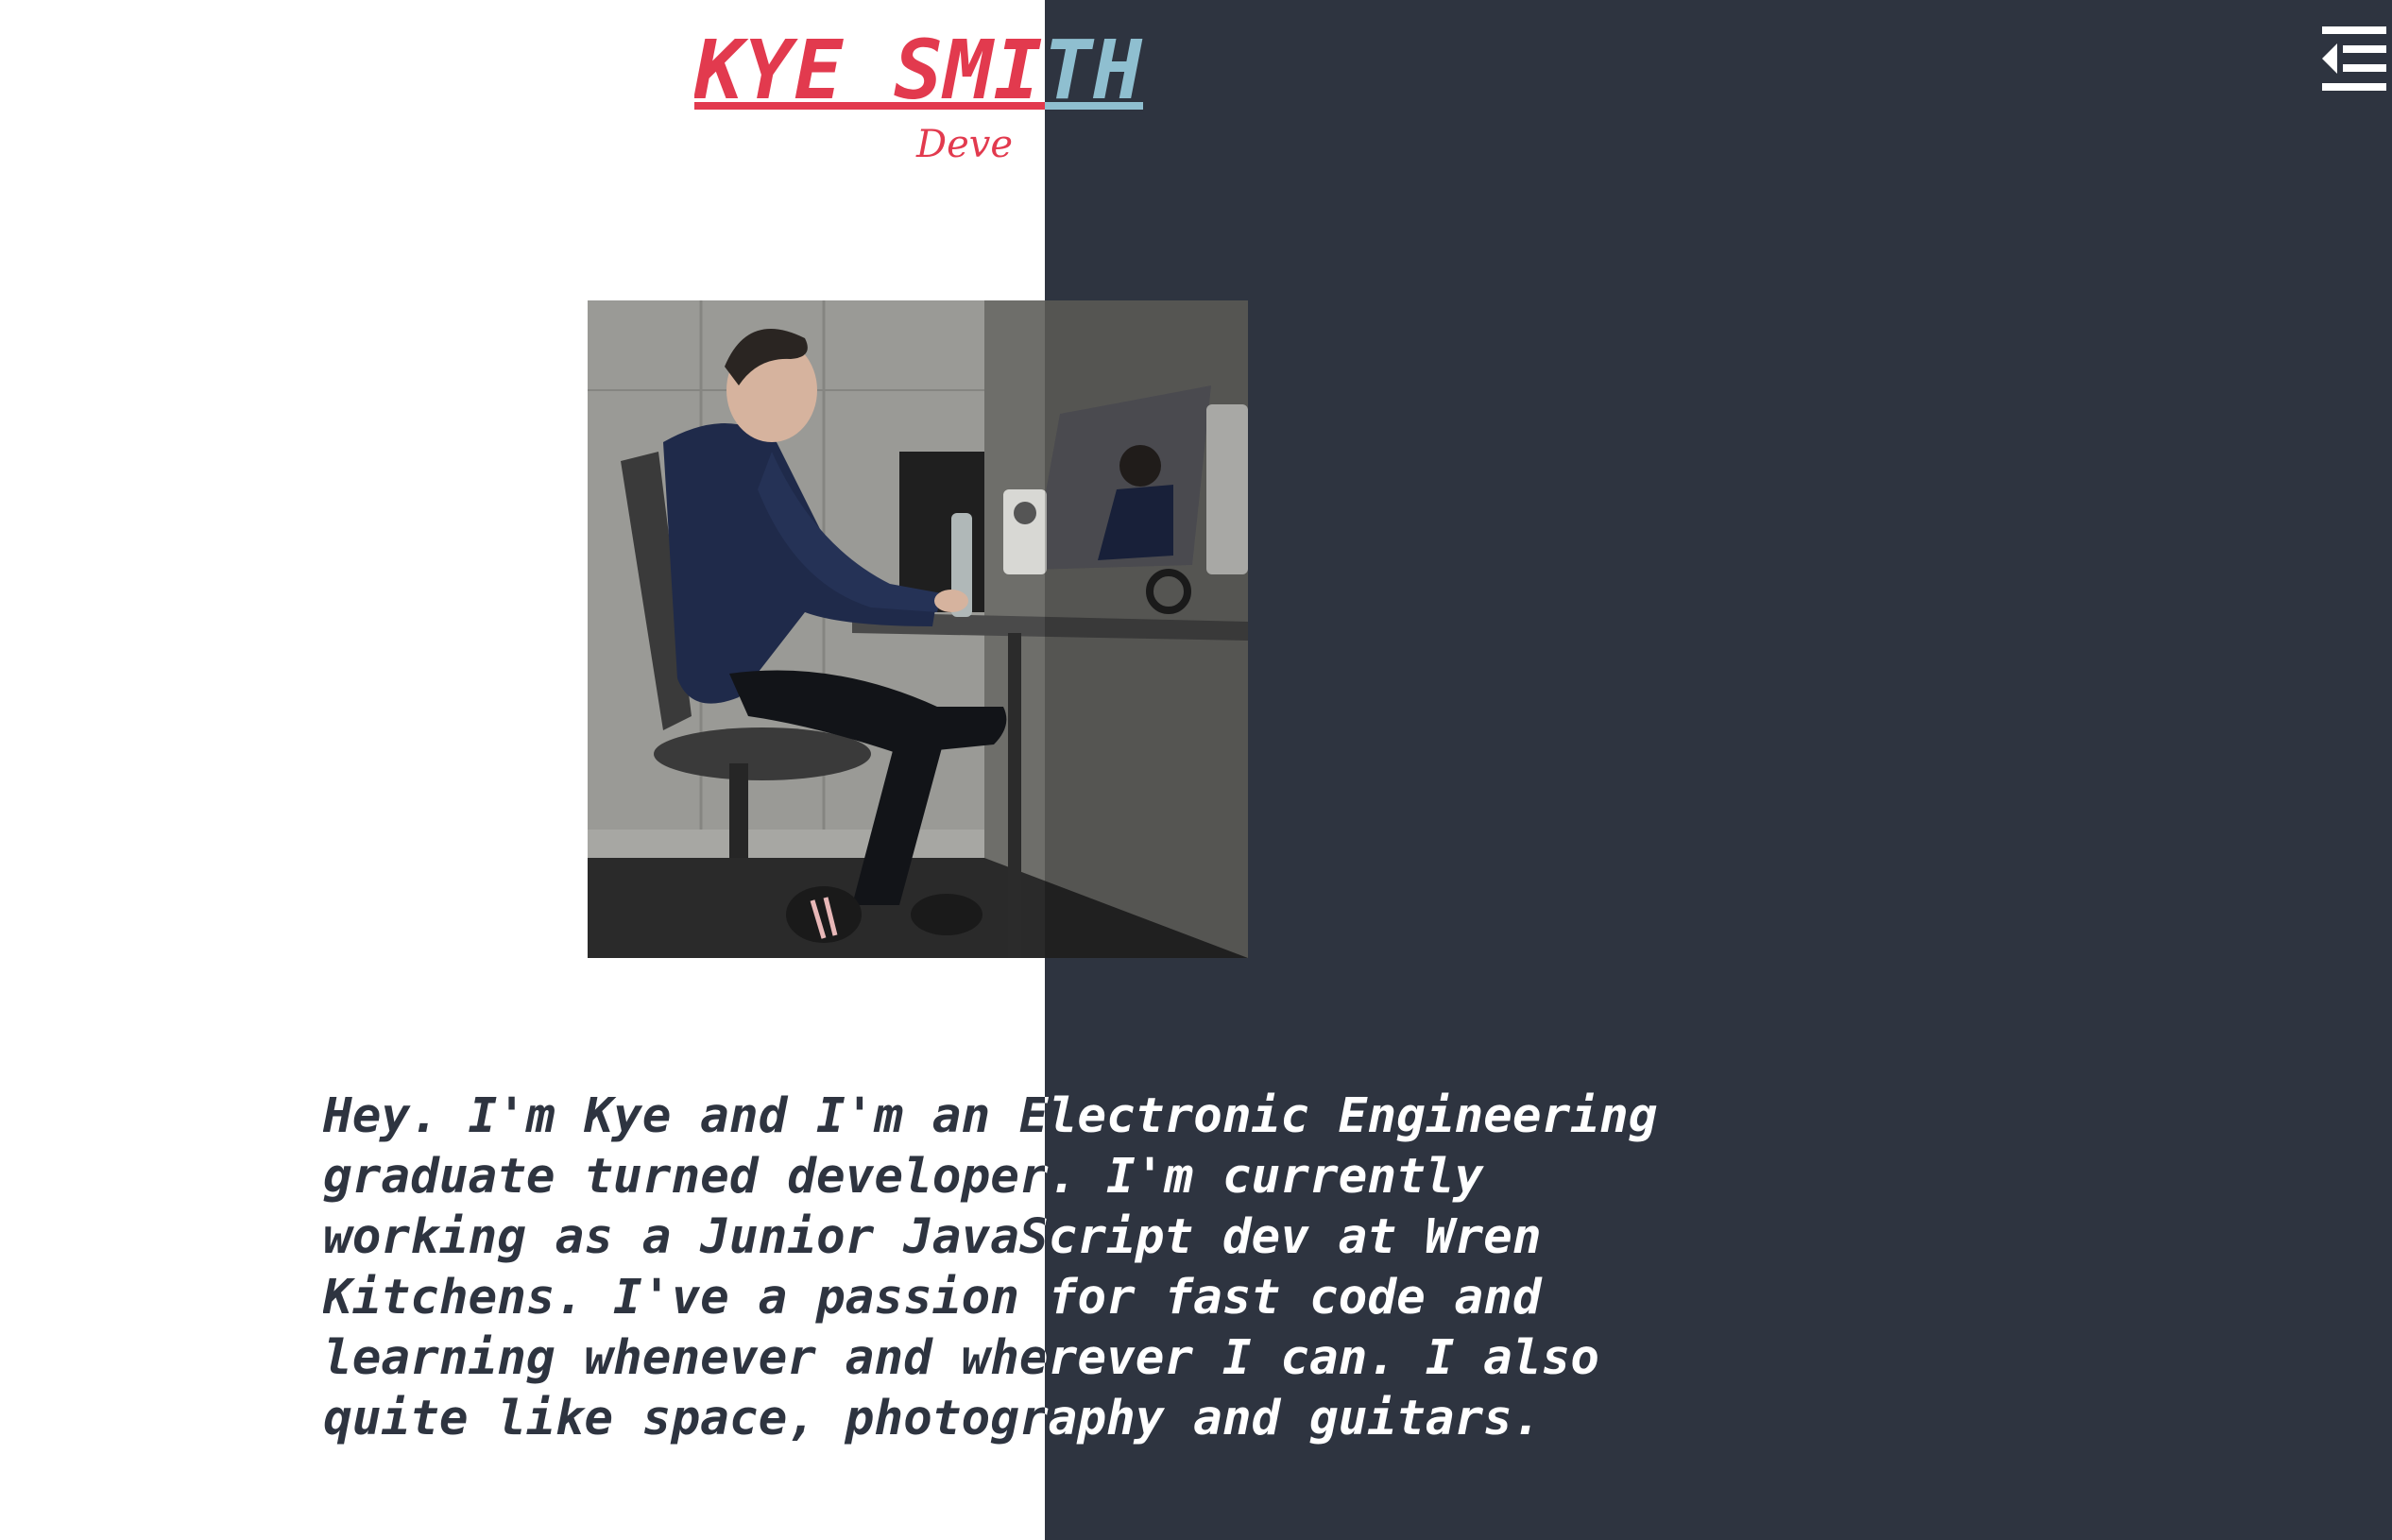 Image resolution: width=2392 pixels, height=1540 pixels. I want to click on menu-collapse-icon, so click(2354, 59).